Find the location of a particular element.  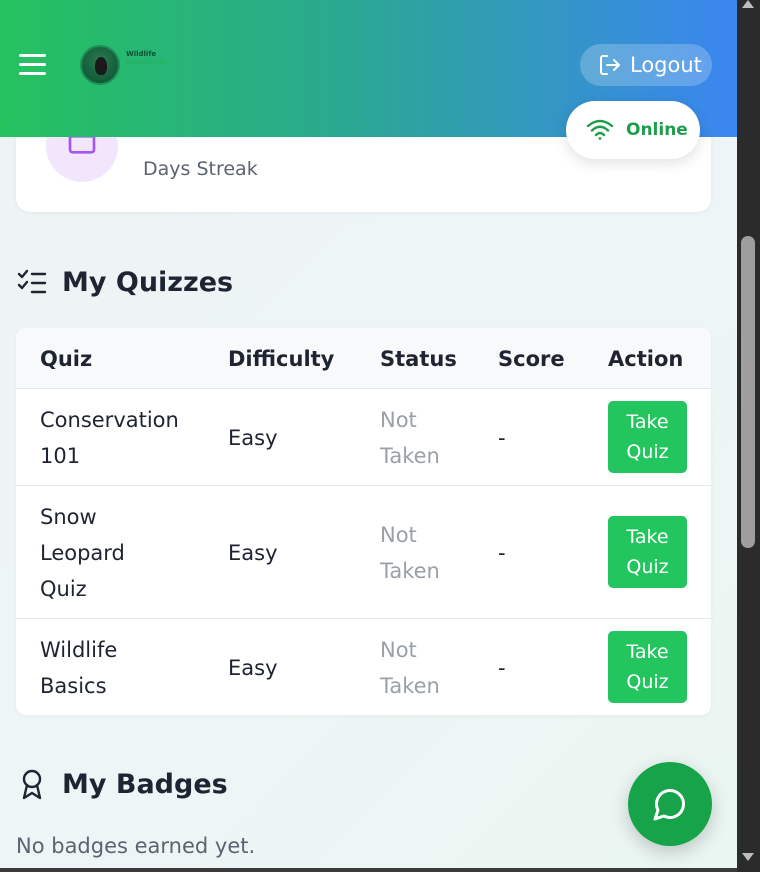

logo-emblem is located at coordinates (100, 65).